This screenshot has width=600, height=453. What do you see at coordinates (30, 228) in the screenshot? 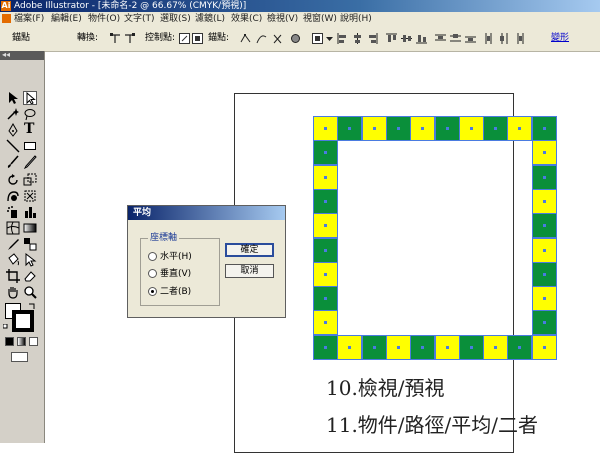
I see `gradient-tool-icon` at bounding box center [30, 228].